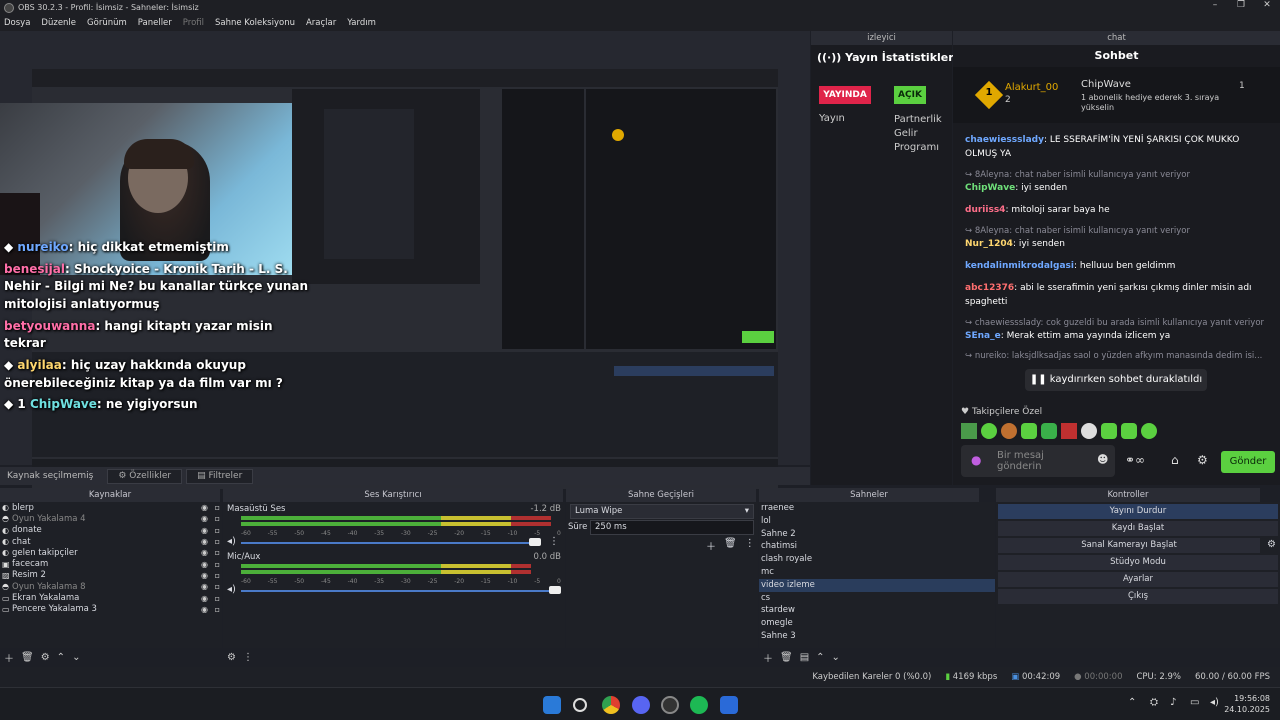 This screenshot has height=720, width=1280. What do you see at coordinates (877, 572) in the screenshot?
I see `scene-item: mc` at bounding box center [877, 572].